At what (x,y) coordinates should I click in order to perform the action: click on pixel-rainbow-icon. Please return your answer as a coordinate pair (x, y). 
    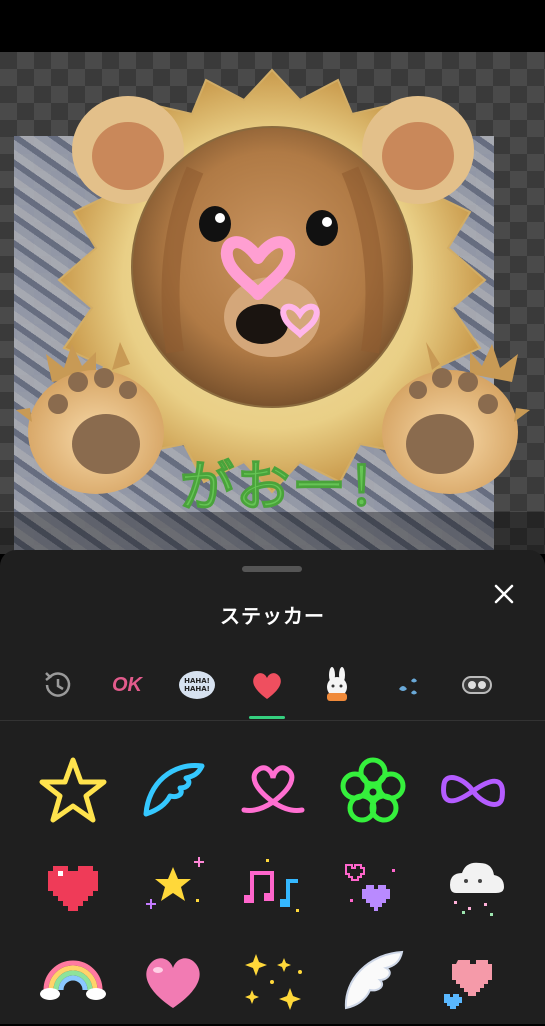
    Looking at the image, I should click on (73, 980).